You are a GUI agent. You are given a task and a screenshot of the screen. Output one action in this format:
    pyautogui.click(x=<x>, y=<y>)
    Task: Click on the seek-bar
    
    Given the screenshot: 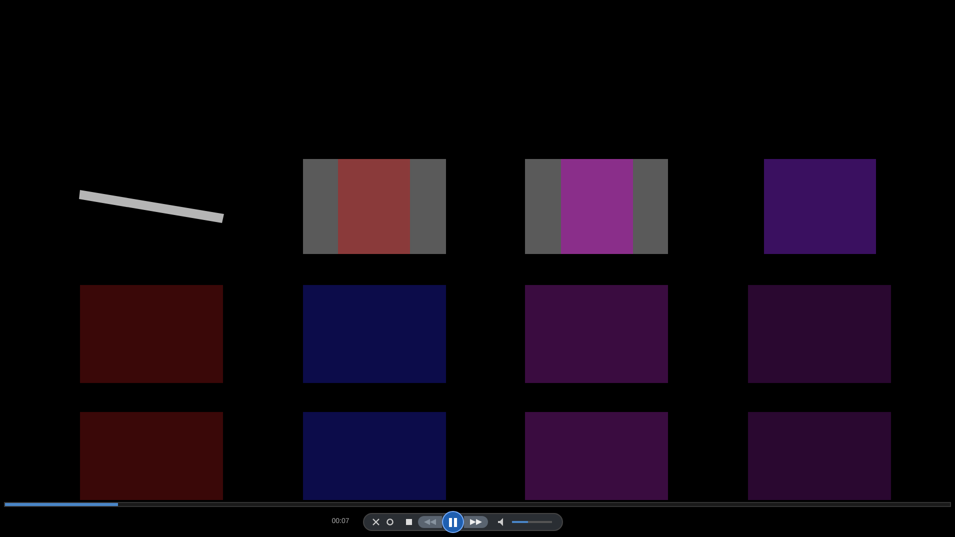 What is the action you would take?
    pyautogui.click(x=477, y=504)
    